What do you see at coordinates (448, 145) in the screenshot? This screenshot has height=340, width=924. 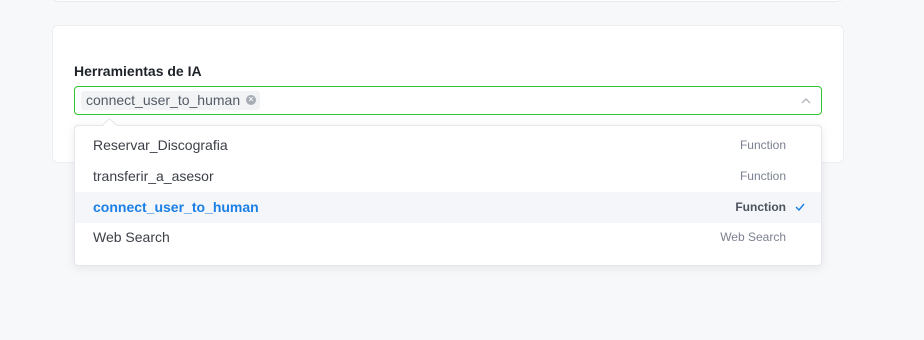 I see `option-reservar-discografia: Reservar_Discografia Function` at bounding box center [448, 145].